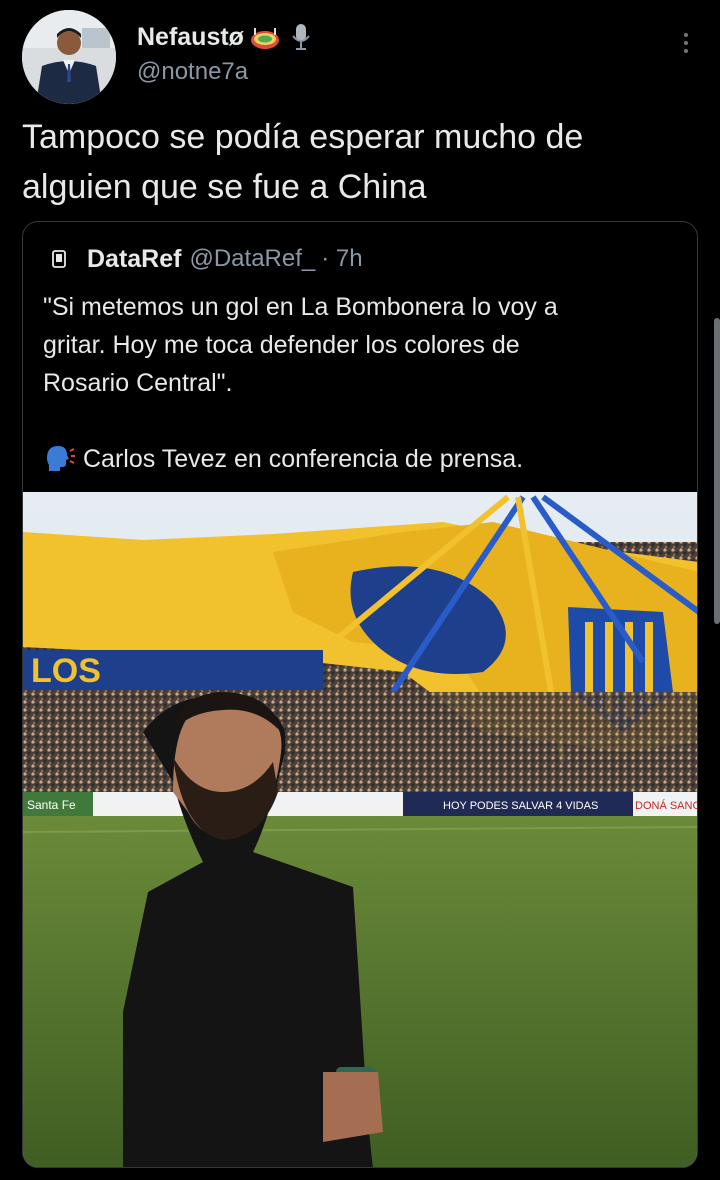 This screenshot has height=1180, width=720. What do you see at coordinates (69, 57) in the screenshot?
I see `avatar` at bounding box center [69, 57].